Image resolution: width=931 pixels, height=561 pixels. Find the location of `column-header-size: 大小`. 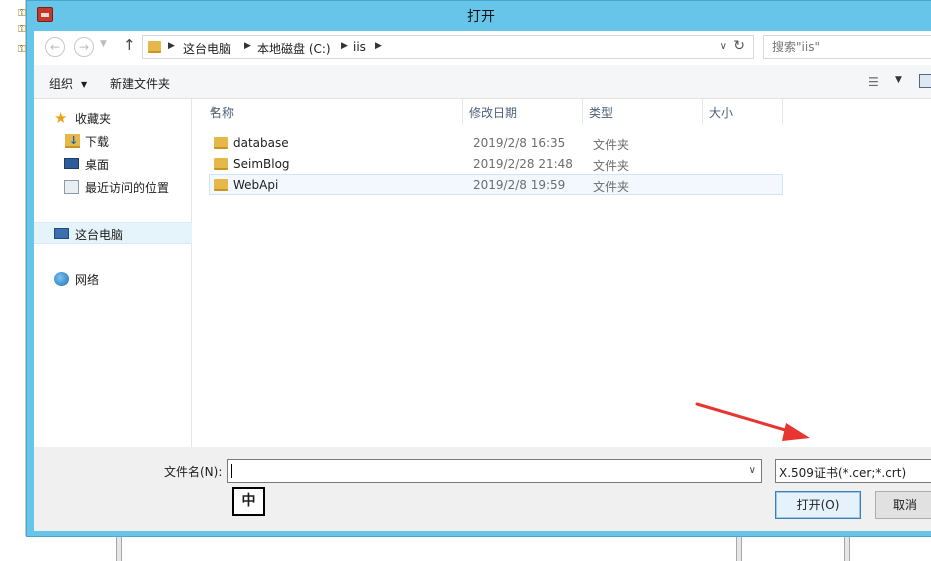

column-header-size: 大小 is located at coordinates (743, 112).